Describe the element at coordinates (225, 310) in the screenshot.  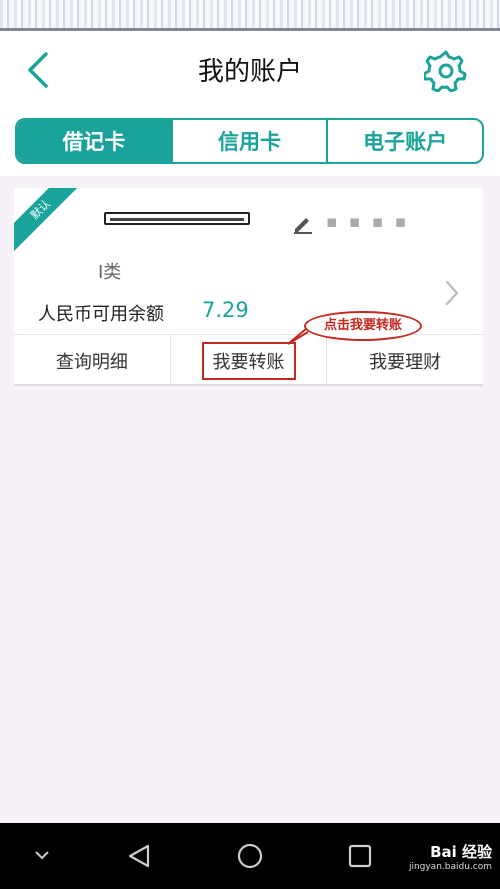
I see `balance-value: 7.29` at that location.